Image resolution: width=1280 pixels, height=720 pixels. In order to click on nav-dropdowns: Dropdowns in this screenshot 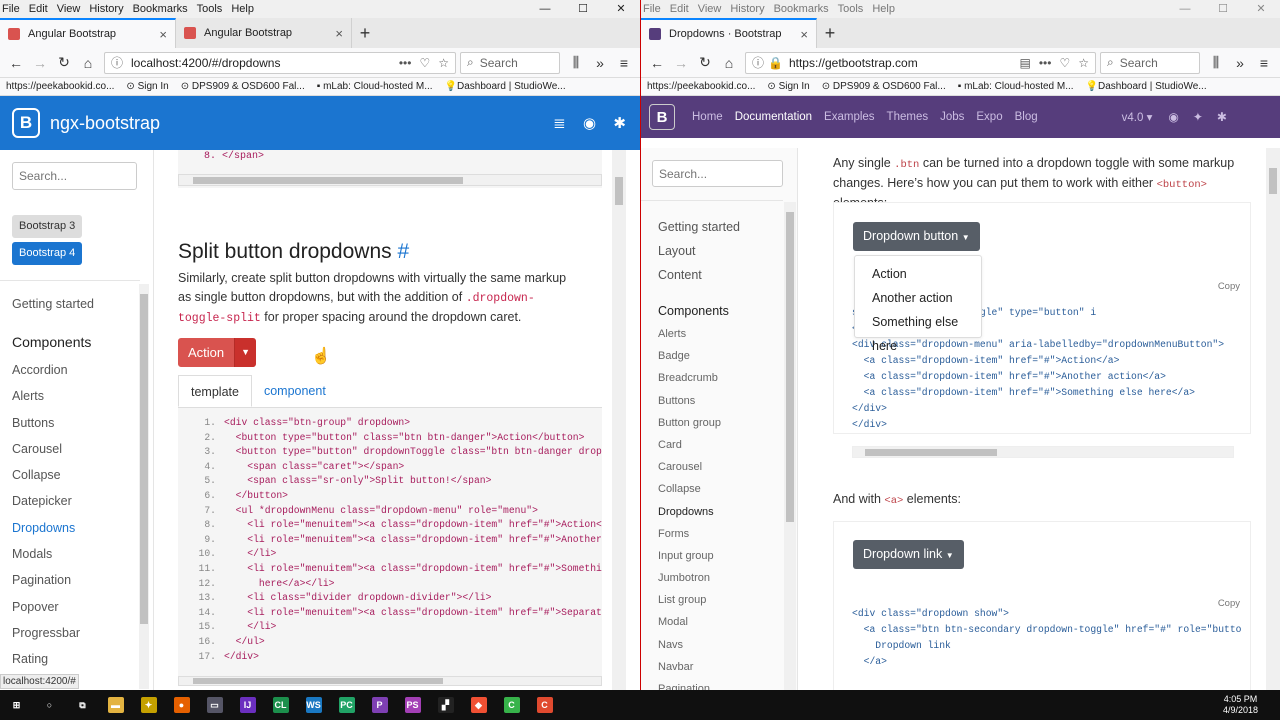, I will do `click(76, 528)`.